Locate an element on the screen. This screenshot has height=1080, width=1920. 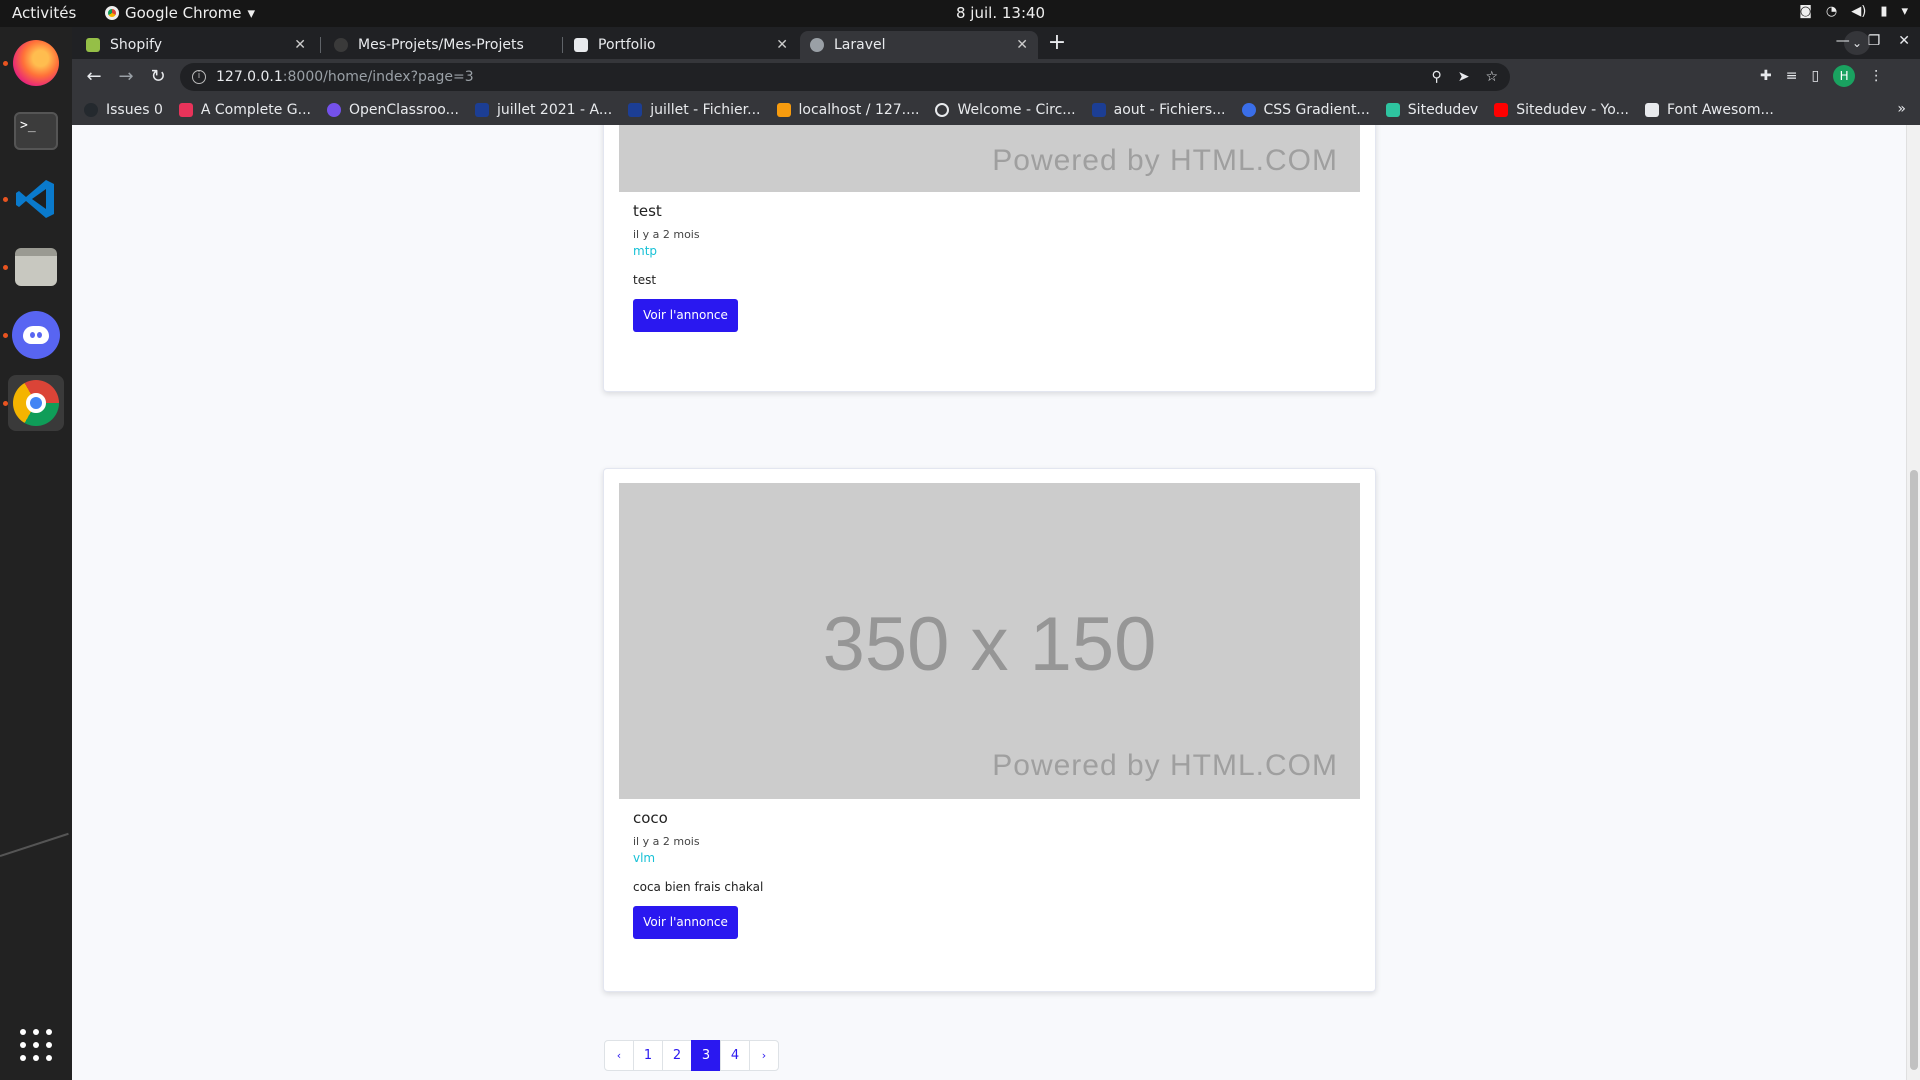
scrollbar-thumb is located at coordinates (1914, 770).